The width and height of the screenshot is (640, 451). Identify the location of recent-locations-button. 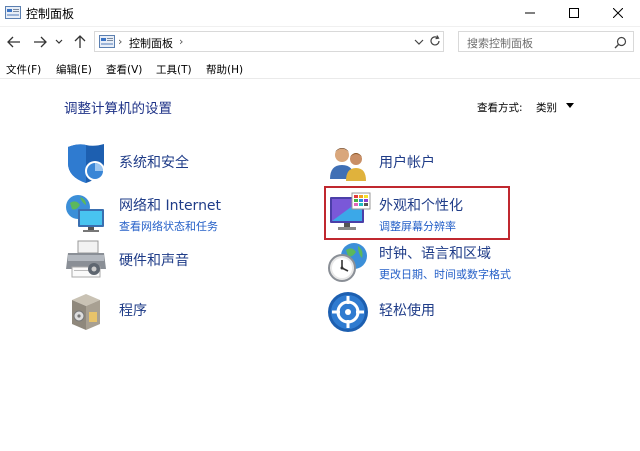
(59, 42).